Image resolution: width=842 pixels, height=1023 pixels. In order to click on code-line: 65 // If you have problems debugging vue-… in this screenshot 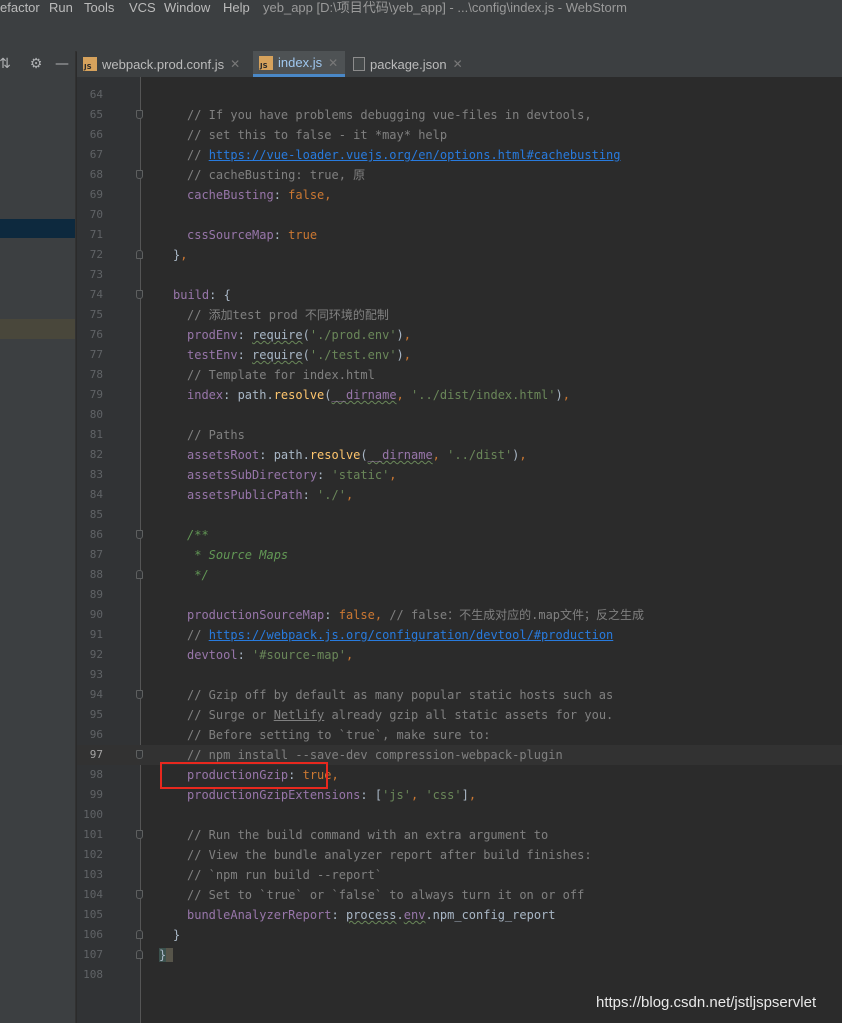, I will do `click(459, 115)`.